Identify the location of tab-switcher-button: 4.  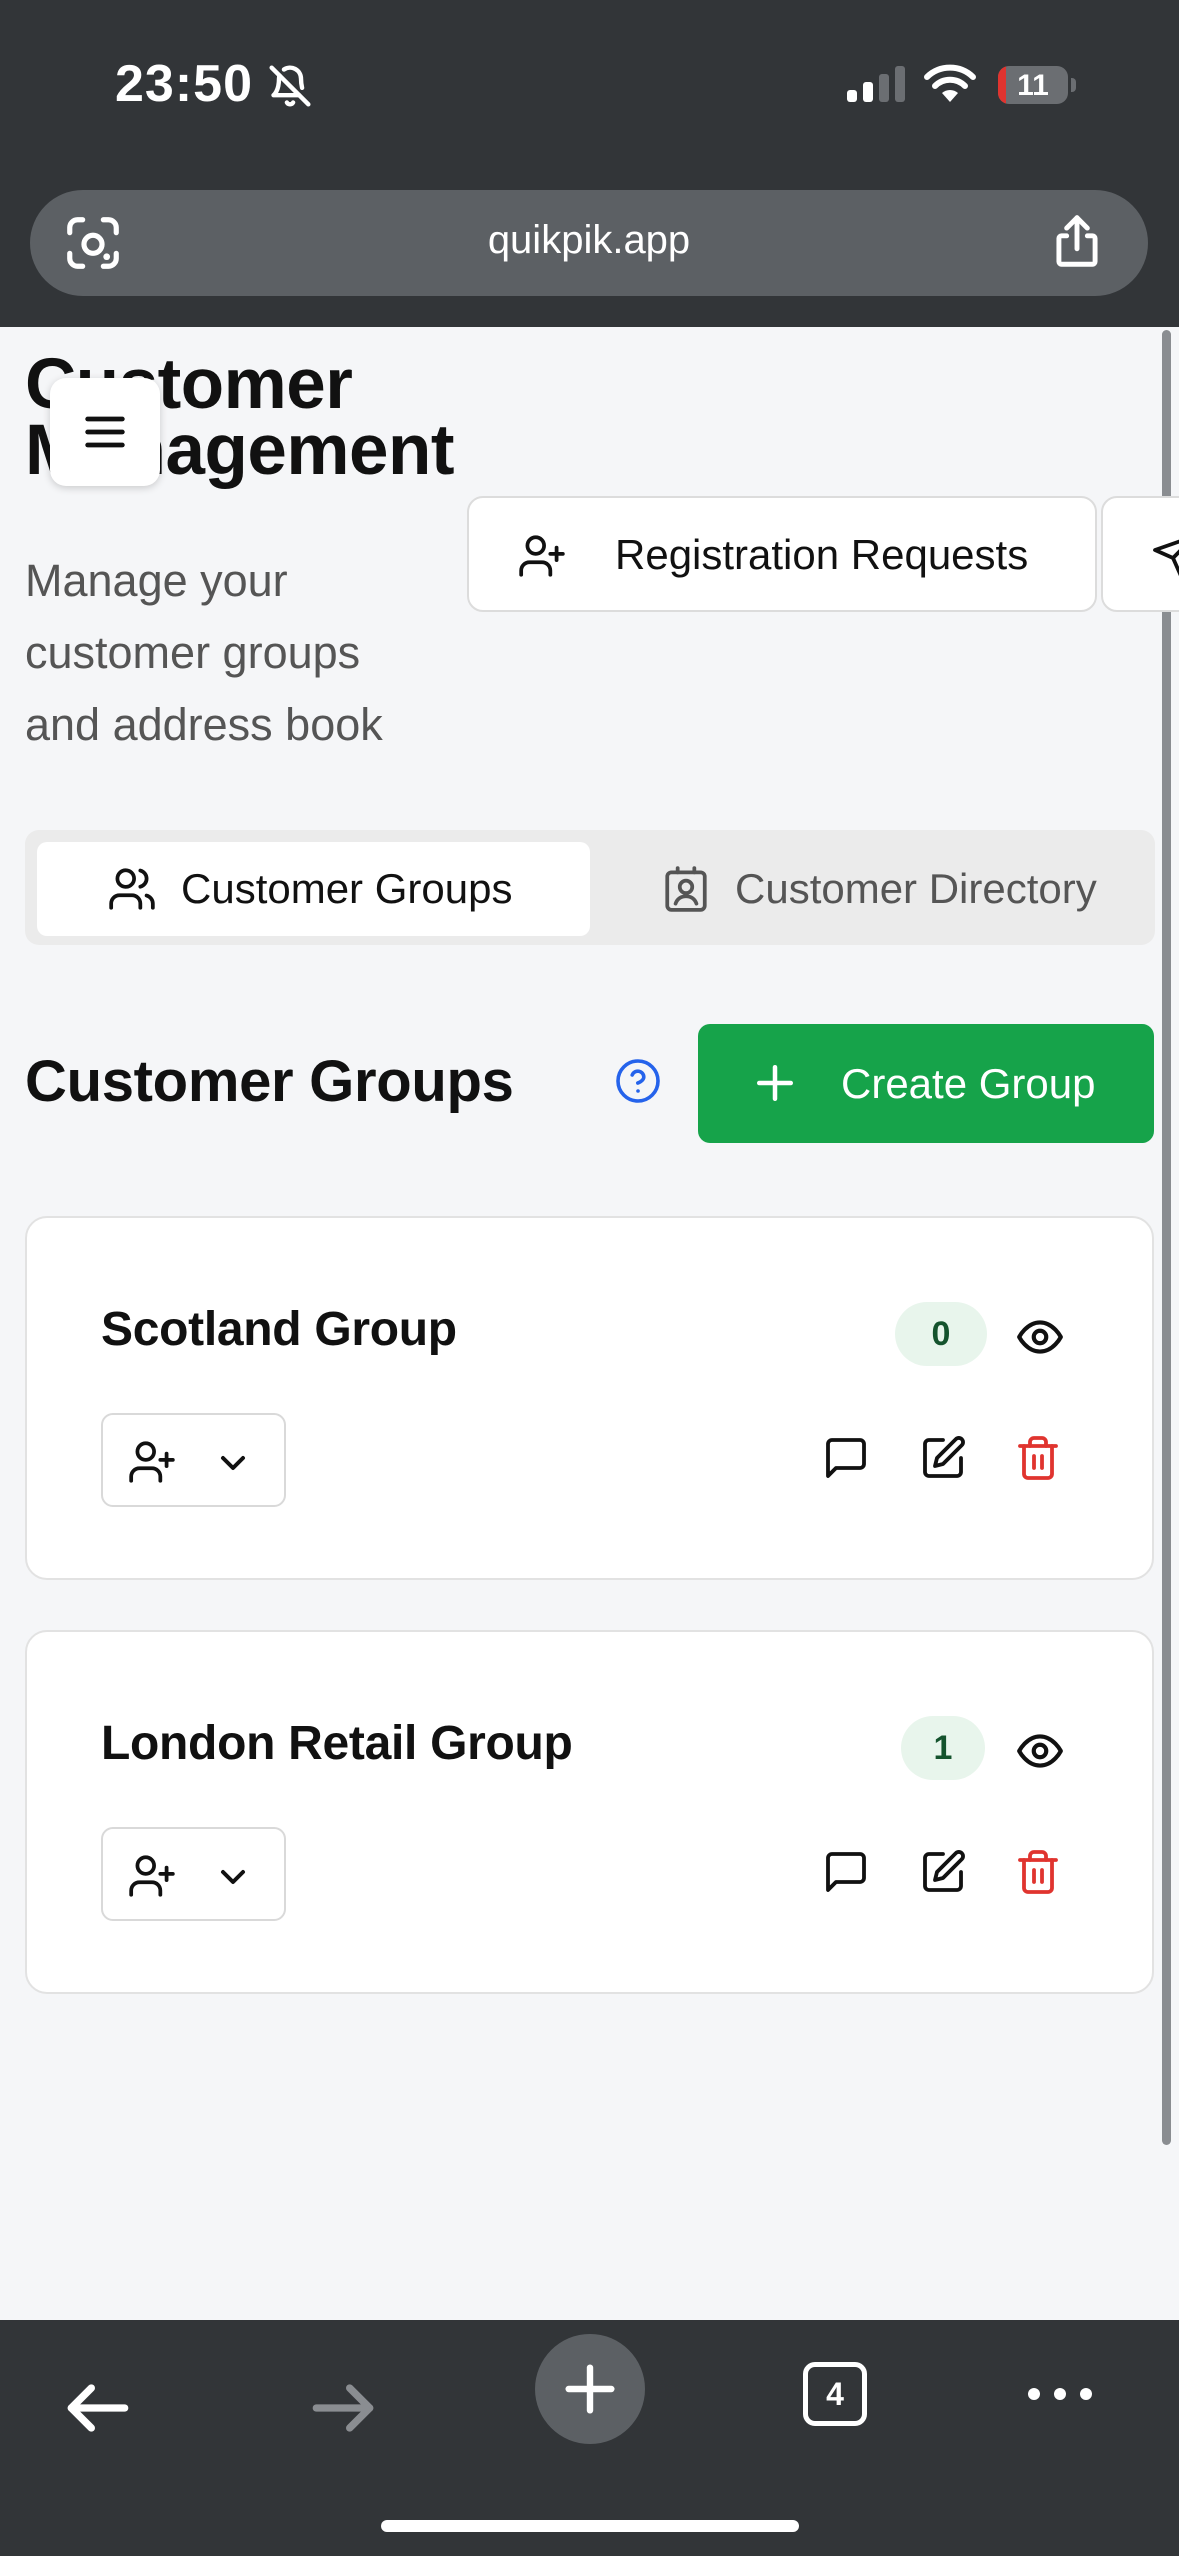
(835, 2394).